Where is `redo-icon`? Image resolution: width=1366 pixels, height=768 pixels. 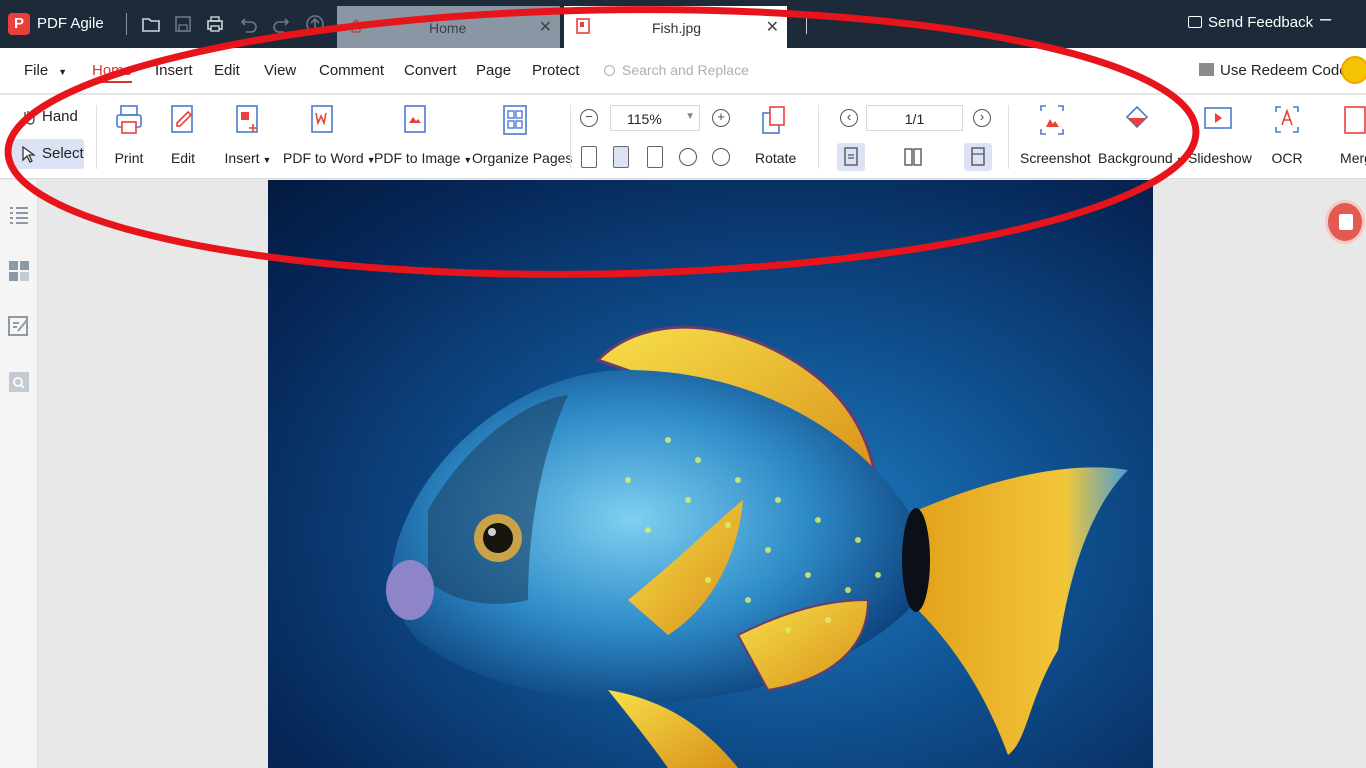 redo-icon is located at coordinates (281, 24).